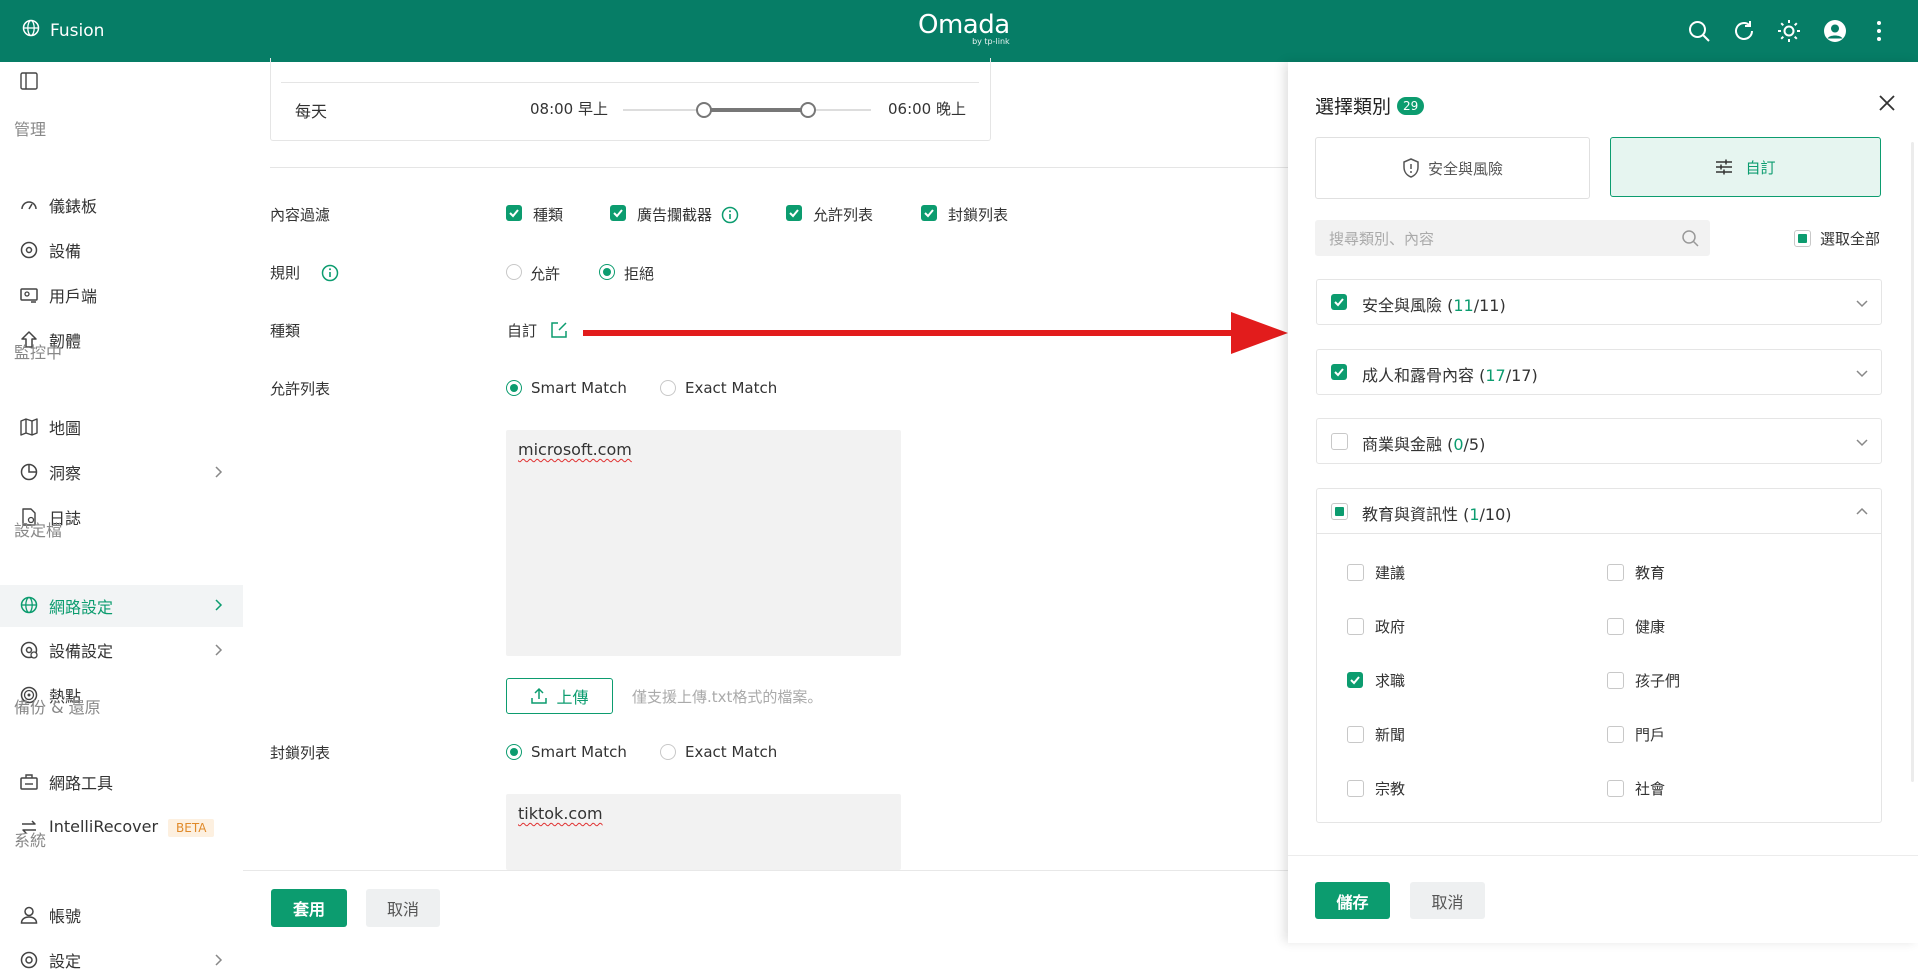 The height and width of the screenshot is (980, 1918). Describe the element at coordinates (29, 650) in the screenshot. I see `device-settings-icon` at that location.